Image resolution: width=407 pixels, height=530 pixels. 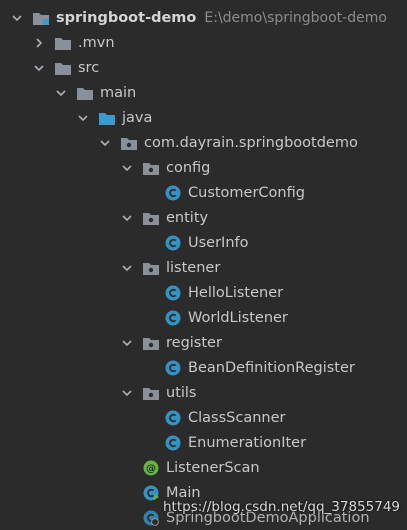 What do you see at coordinates (187, 217) in the screenshot?
I see `package-label: entity` at bounding box center [187, 217].